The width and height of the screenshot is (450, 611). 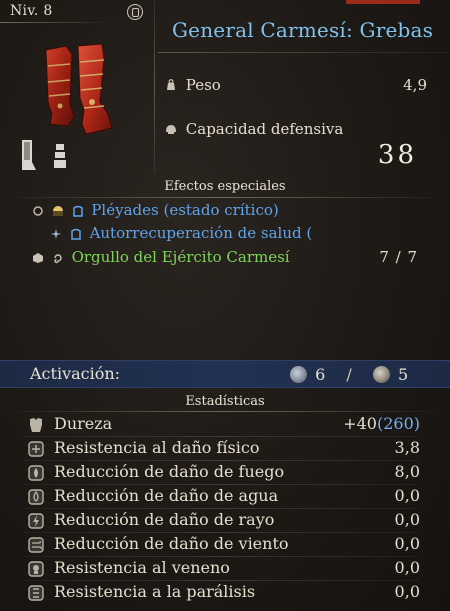 What do you see at coordinates (31, 11) in the screenshot?
I see `item-level: Niv. 8` at bounding box center [31, 11].